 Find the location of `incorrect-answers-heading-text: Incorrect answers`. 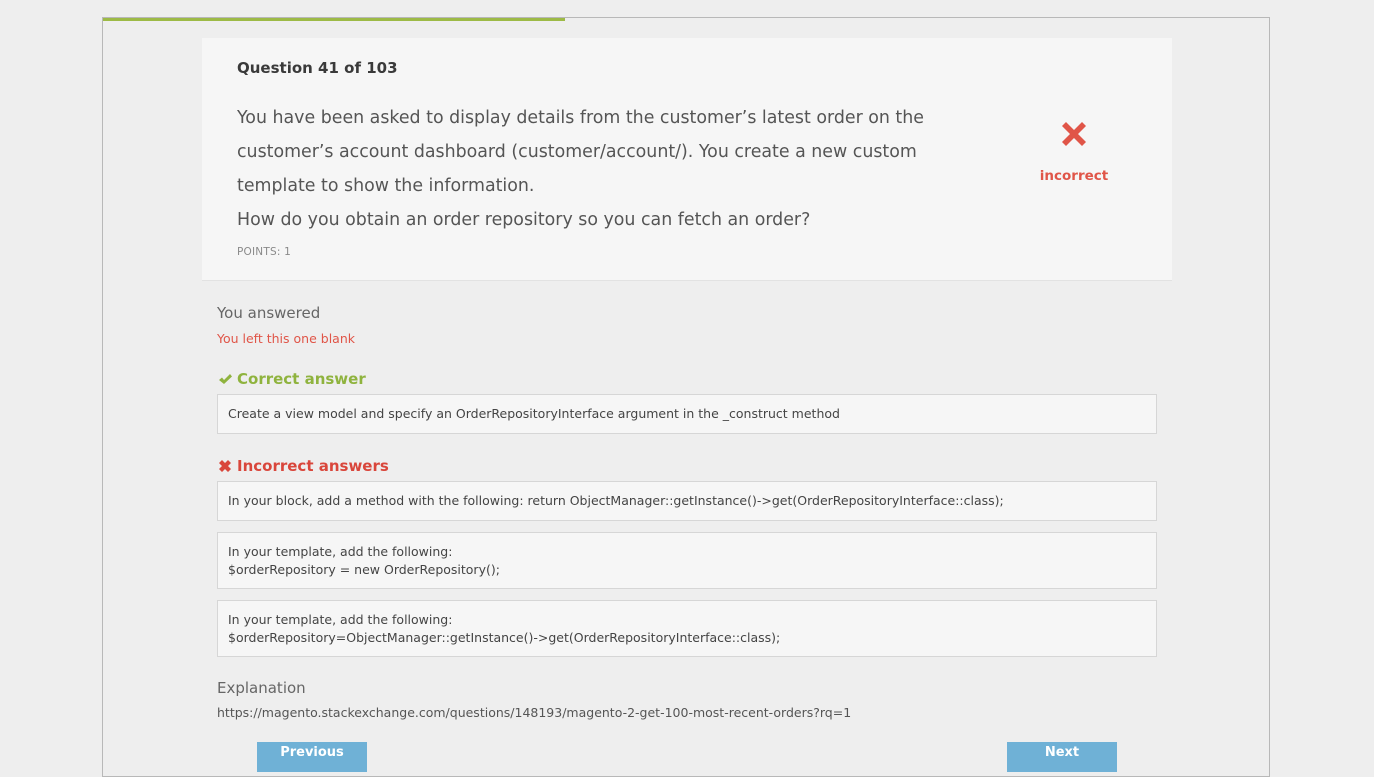

incorrect-answers-heading-text: Incorrect answers is located at coordinates (313, 466).